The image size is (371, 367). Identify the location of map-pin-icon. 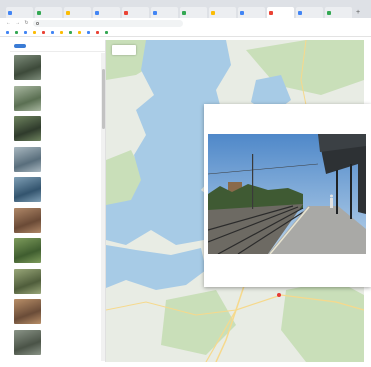
(279, 295).